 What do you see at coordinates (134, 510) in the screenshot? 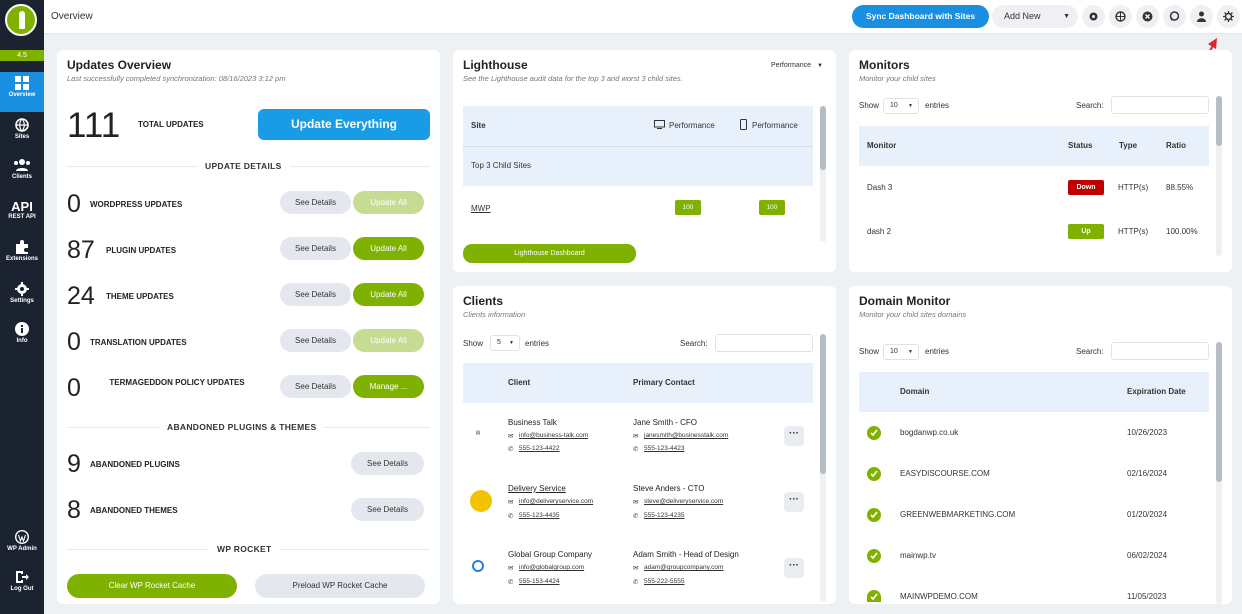
I see `abandoned-themes-label: ABANDONED THEMES` at bounding box center [134, 510].